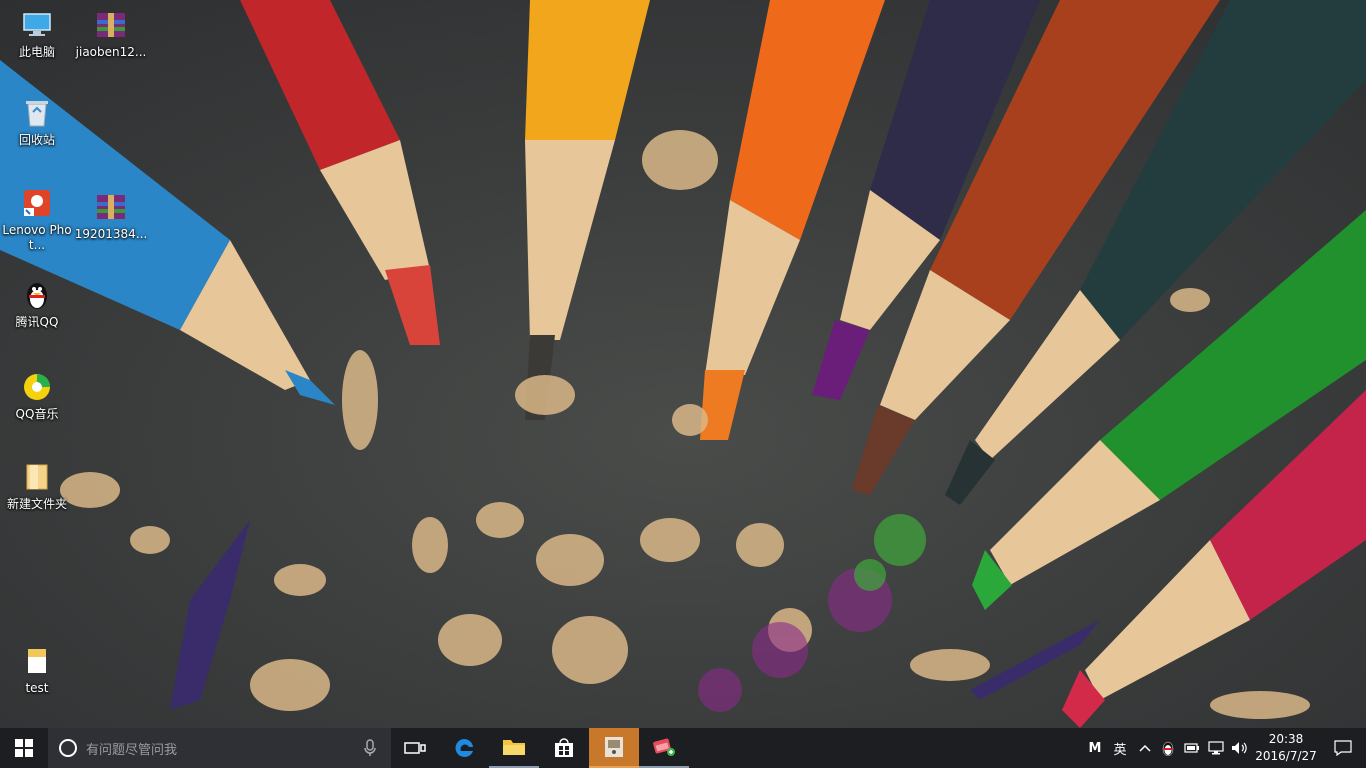 Image resolution: width=1366 pixels, height=768 pixels. I want to click on tray-network, so click(1216, 748).